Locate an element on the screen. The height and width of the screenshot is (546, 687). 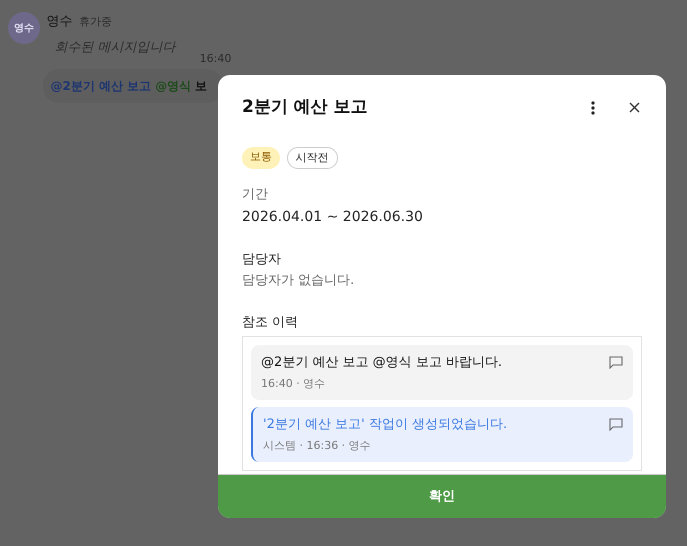
empty-assignee-text: 담당자가 없습니다. is located at coordinates (299, 281).